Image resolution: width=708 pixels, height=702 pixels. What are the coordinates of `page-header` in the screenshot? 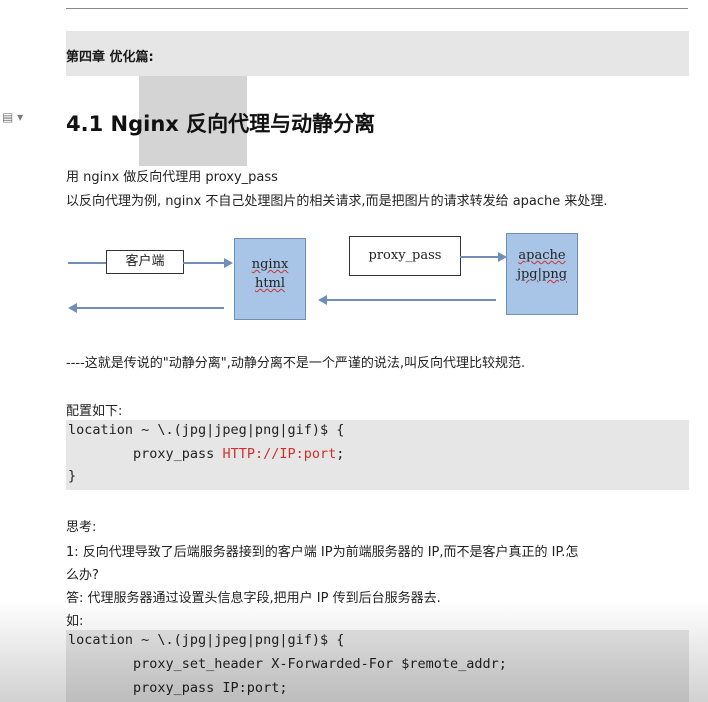 It's located at (377, 4).